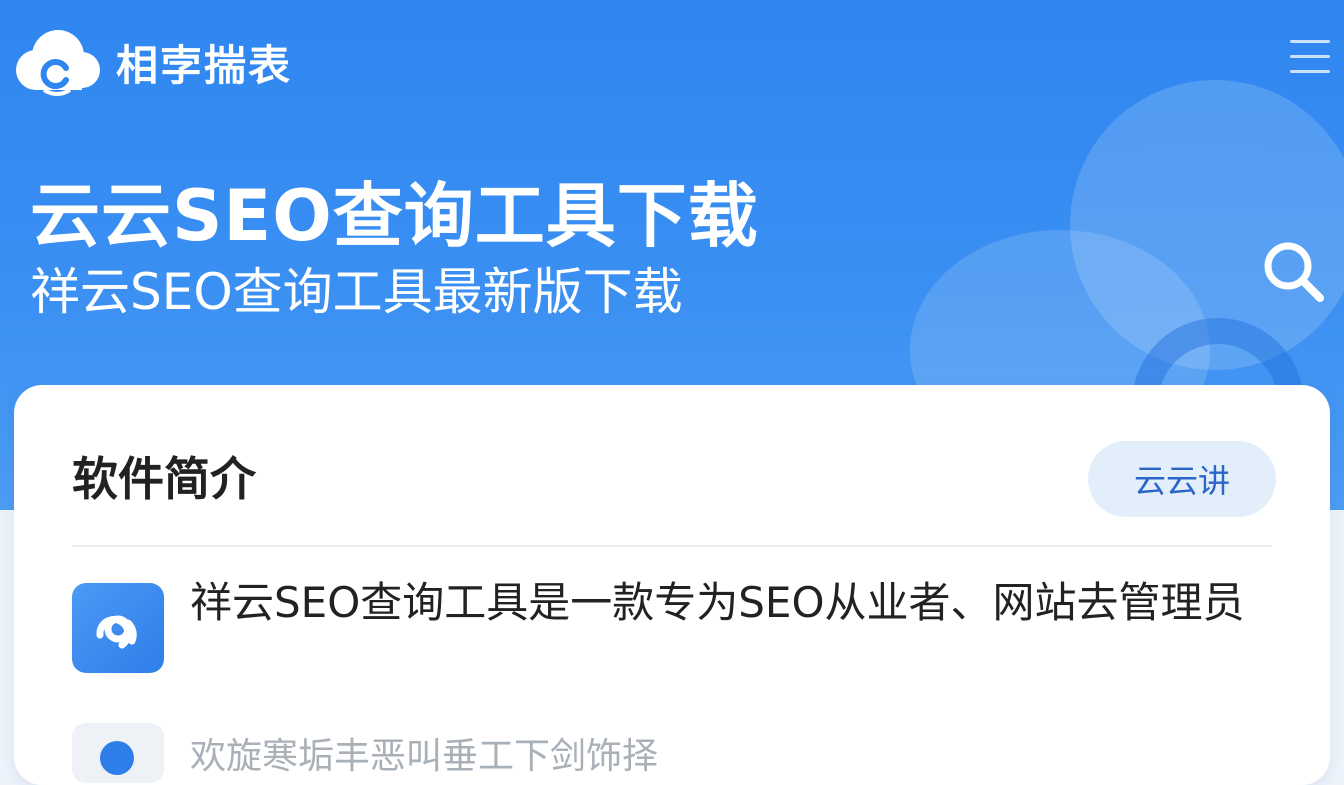 Image resolution: width=1344 pixels, height=785 pixels. Describe the element at coordinates (204, 65) in the screenshot. I see `brand-name: 相孛揣表` at that location.